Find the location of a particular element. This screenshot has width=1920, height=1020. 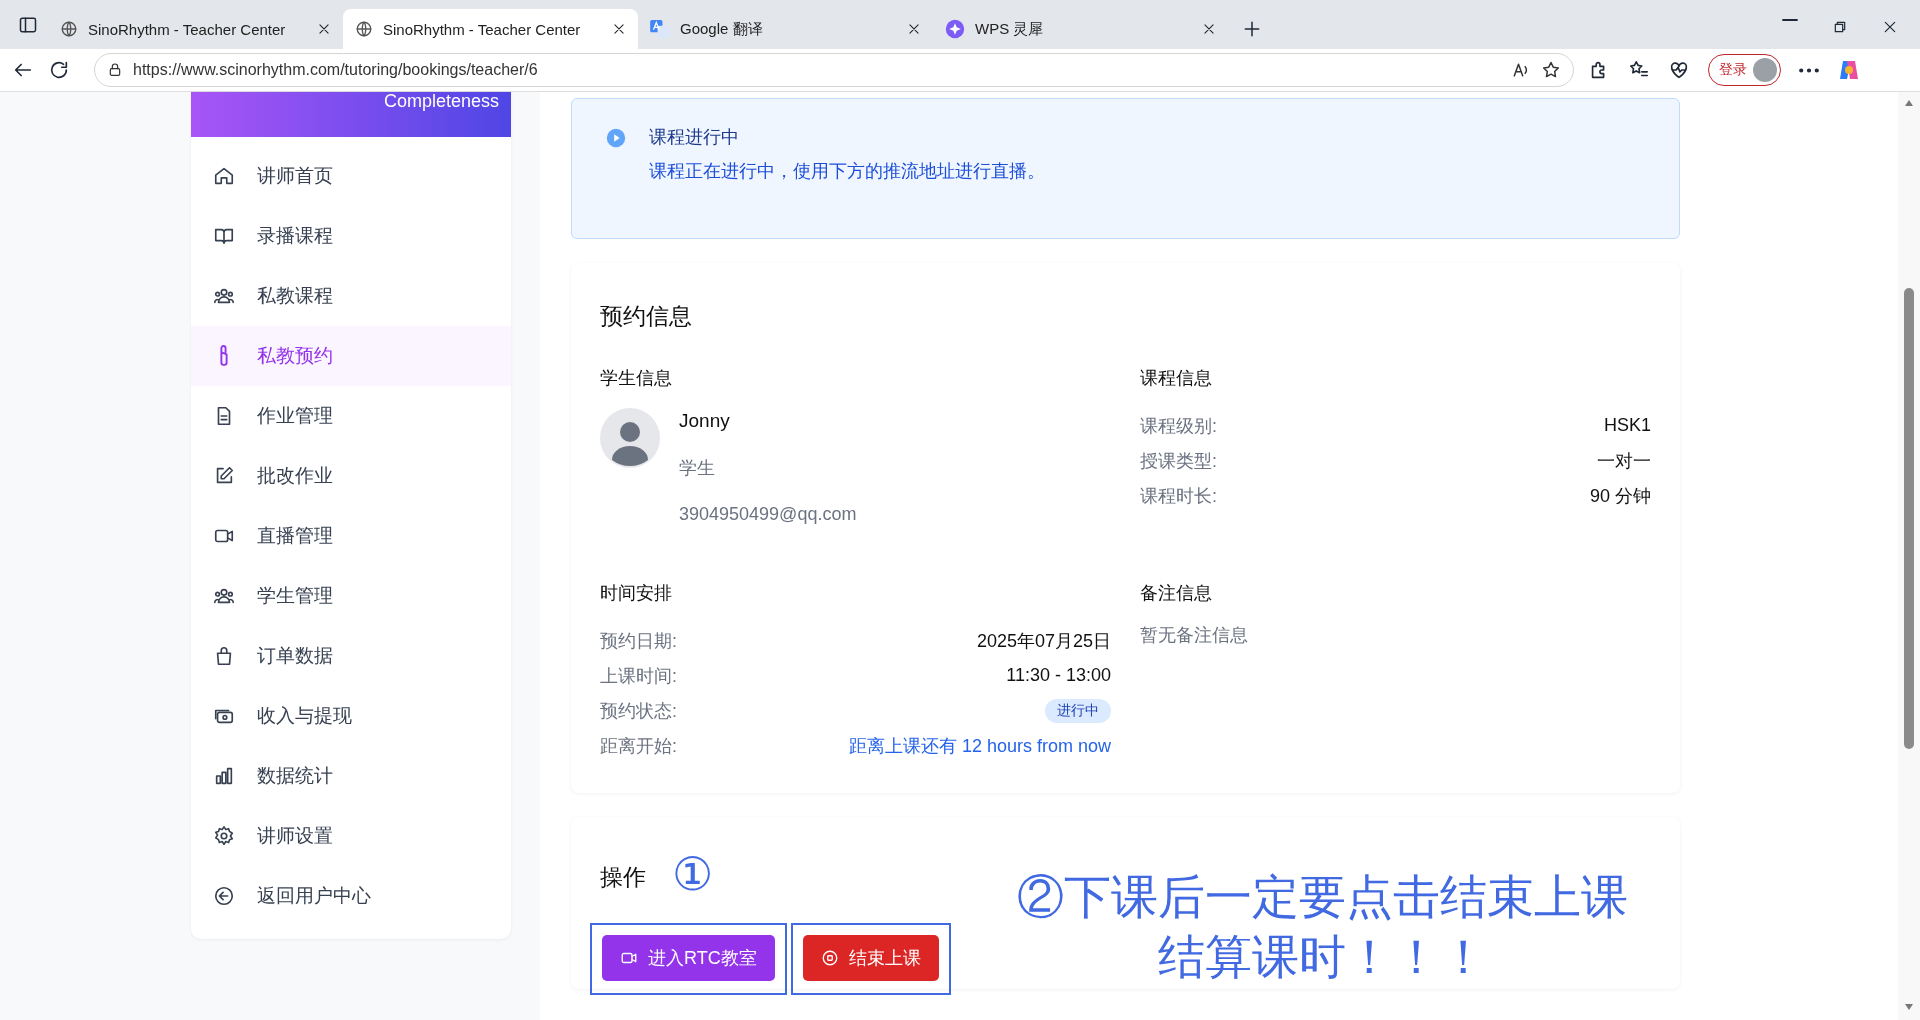

sidebar-item: 批改作业 is located at coordinates (351, 476).